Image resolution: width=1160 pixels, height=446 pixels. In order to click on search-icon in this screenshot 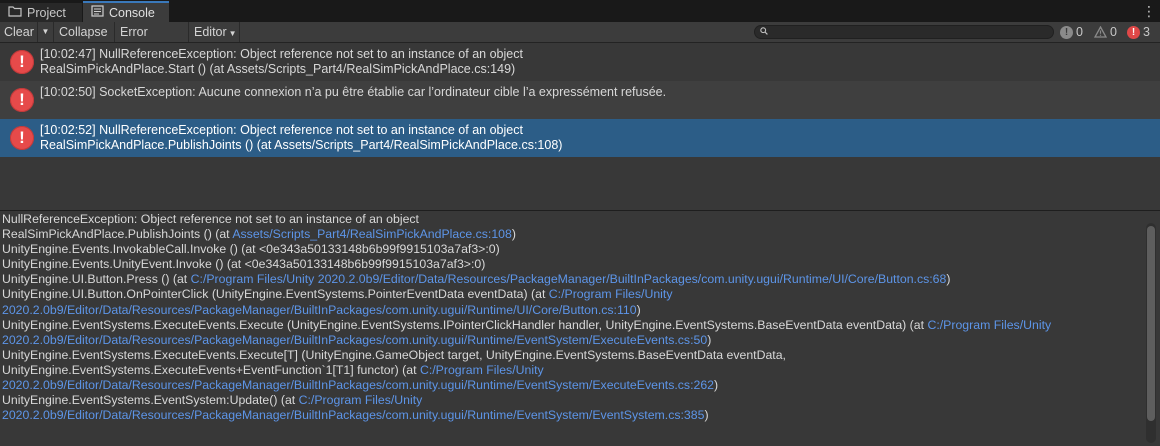, I will do `click(764, 32)`.